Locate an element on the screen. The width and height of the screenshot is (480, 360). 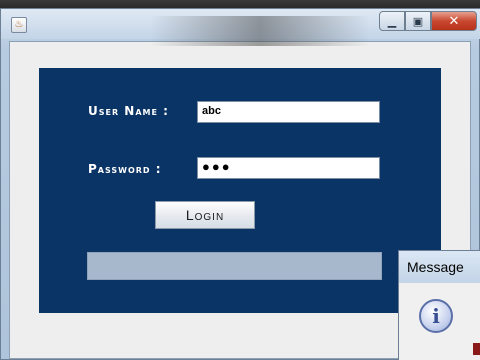
message-dialog-body: i is located at coordinates (439, 321).